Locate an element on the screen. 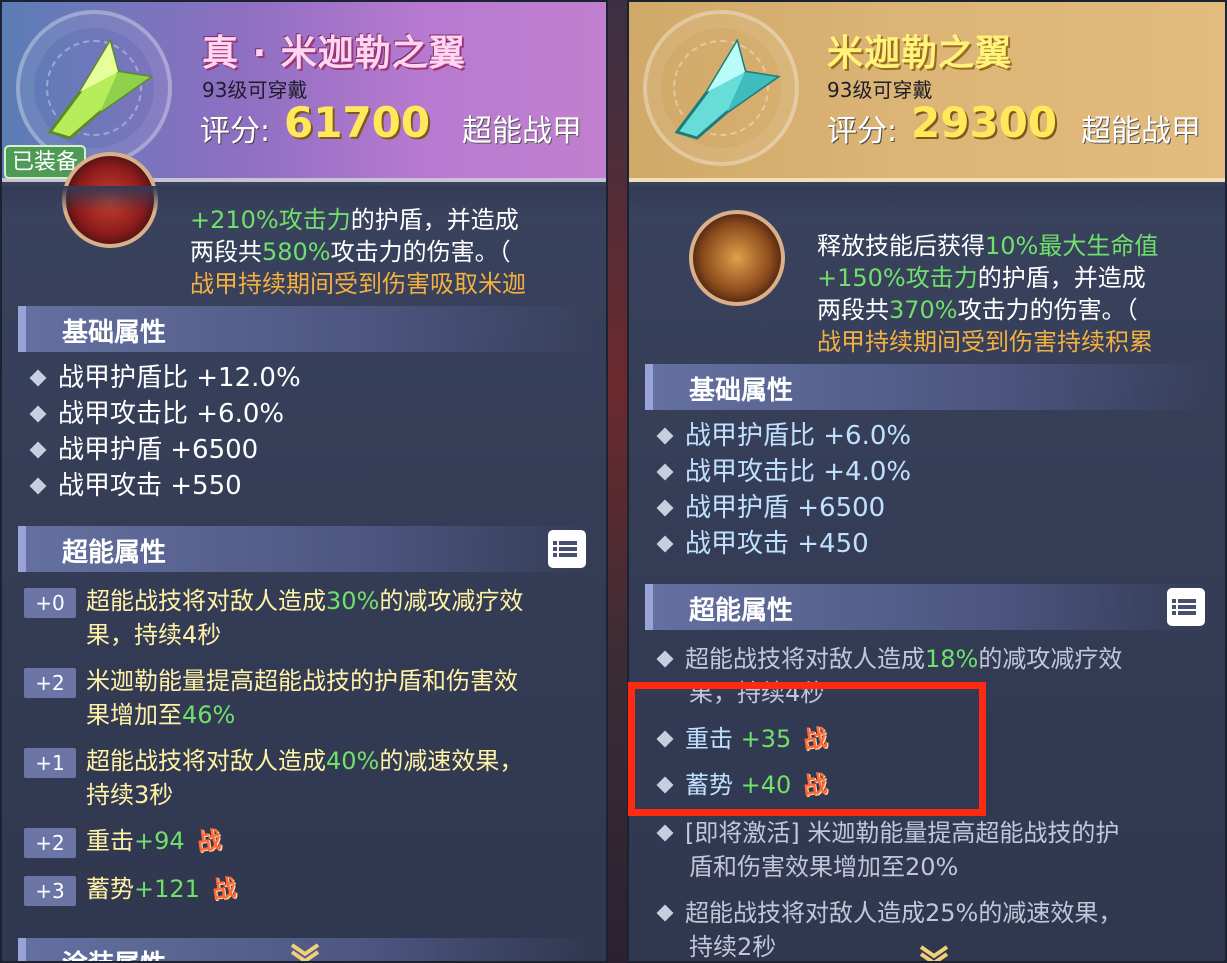 Image resolution: width=1227 pixels, height=963 pixels. base-attr-row: 战甲护盾比 +6.0% is located at coordinates (783, 436).